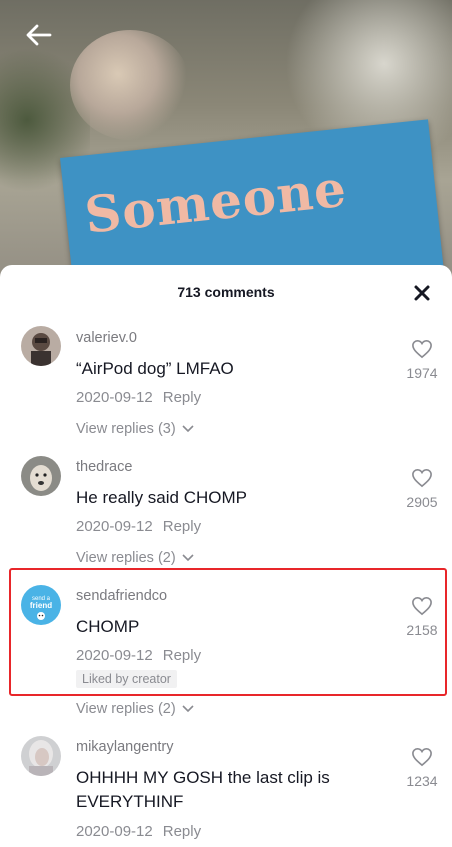  I want to click on brand-avatar-icon: send a friend, so click(41, 605).